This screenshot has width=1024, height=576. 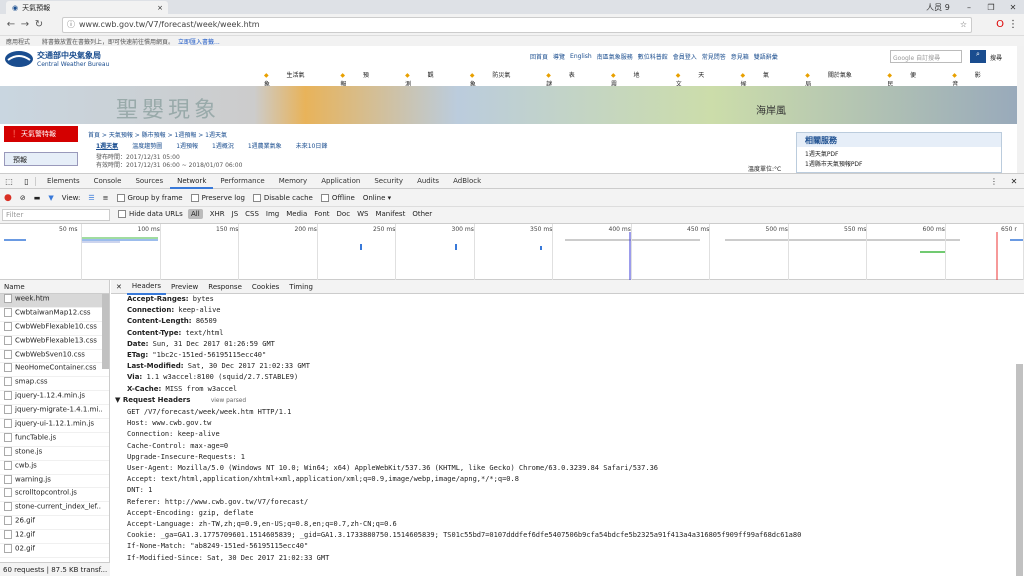 I want to click on tab-close-icon: ×, so click(x=160, y=8).